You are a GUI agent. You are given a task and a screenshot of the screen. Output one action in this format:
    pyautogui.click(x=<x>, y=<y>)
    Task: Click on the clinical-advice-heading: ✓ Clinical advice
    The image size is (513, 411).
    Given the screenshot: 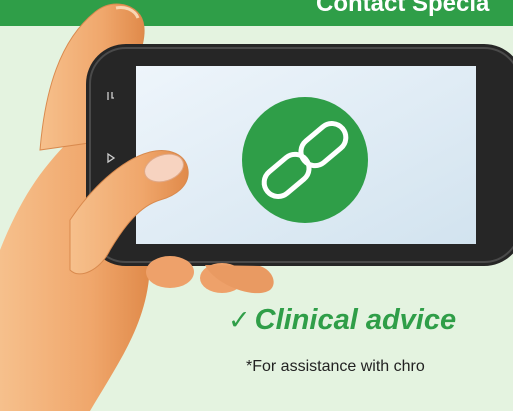 What is the action you would take?
    pyautogui.click(x=342, y=320)
    